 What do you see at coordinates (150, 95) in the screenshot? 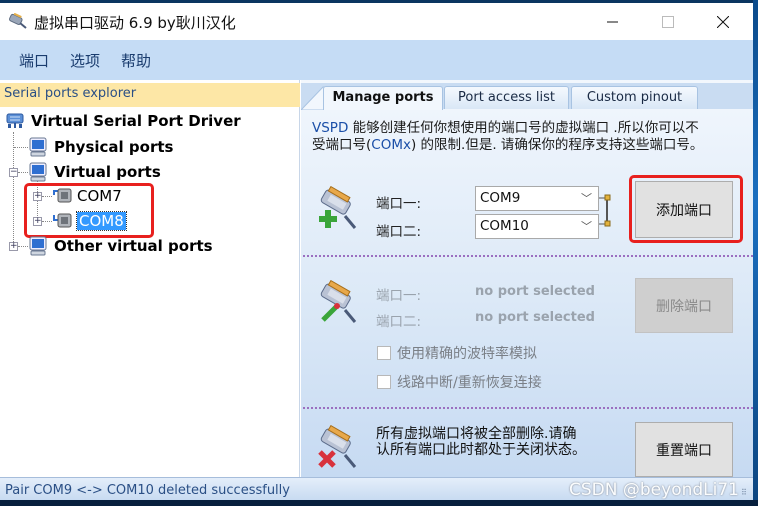
I see `explorer-header: Serial ports explorer` at bounding box center [150, 95].